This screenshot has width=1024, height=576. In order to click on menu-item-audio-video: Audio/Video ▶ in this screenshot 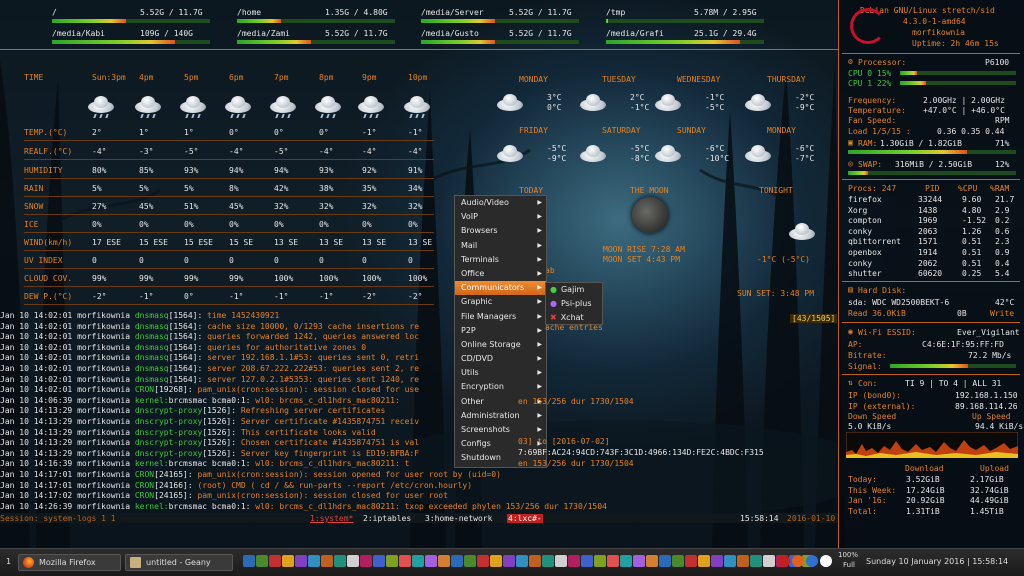, I will do `click(500, 203)`.